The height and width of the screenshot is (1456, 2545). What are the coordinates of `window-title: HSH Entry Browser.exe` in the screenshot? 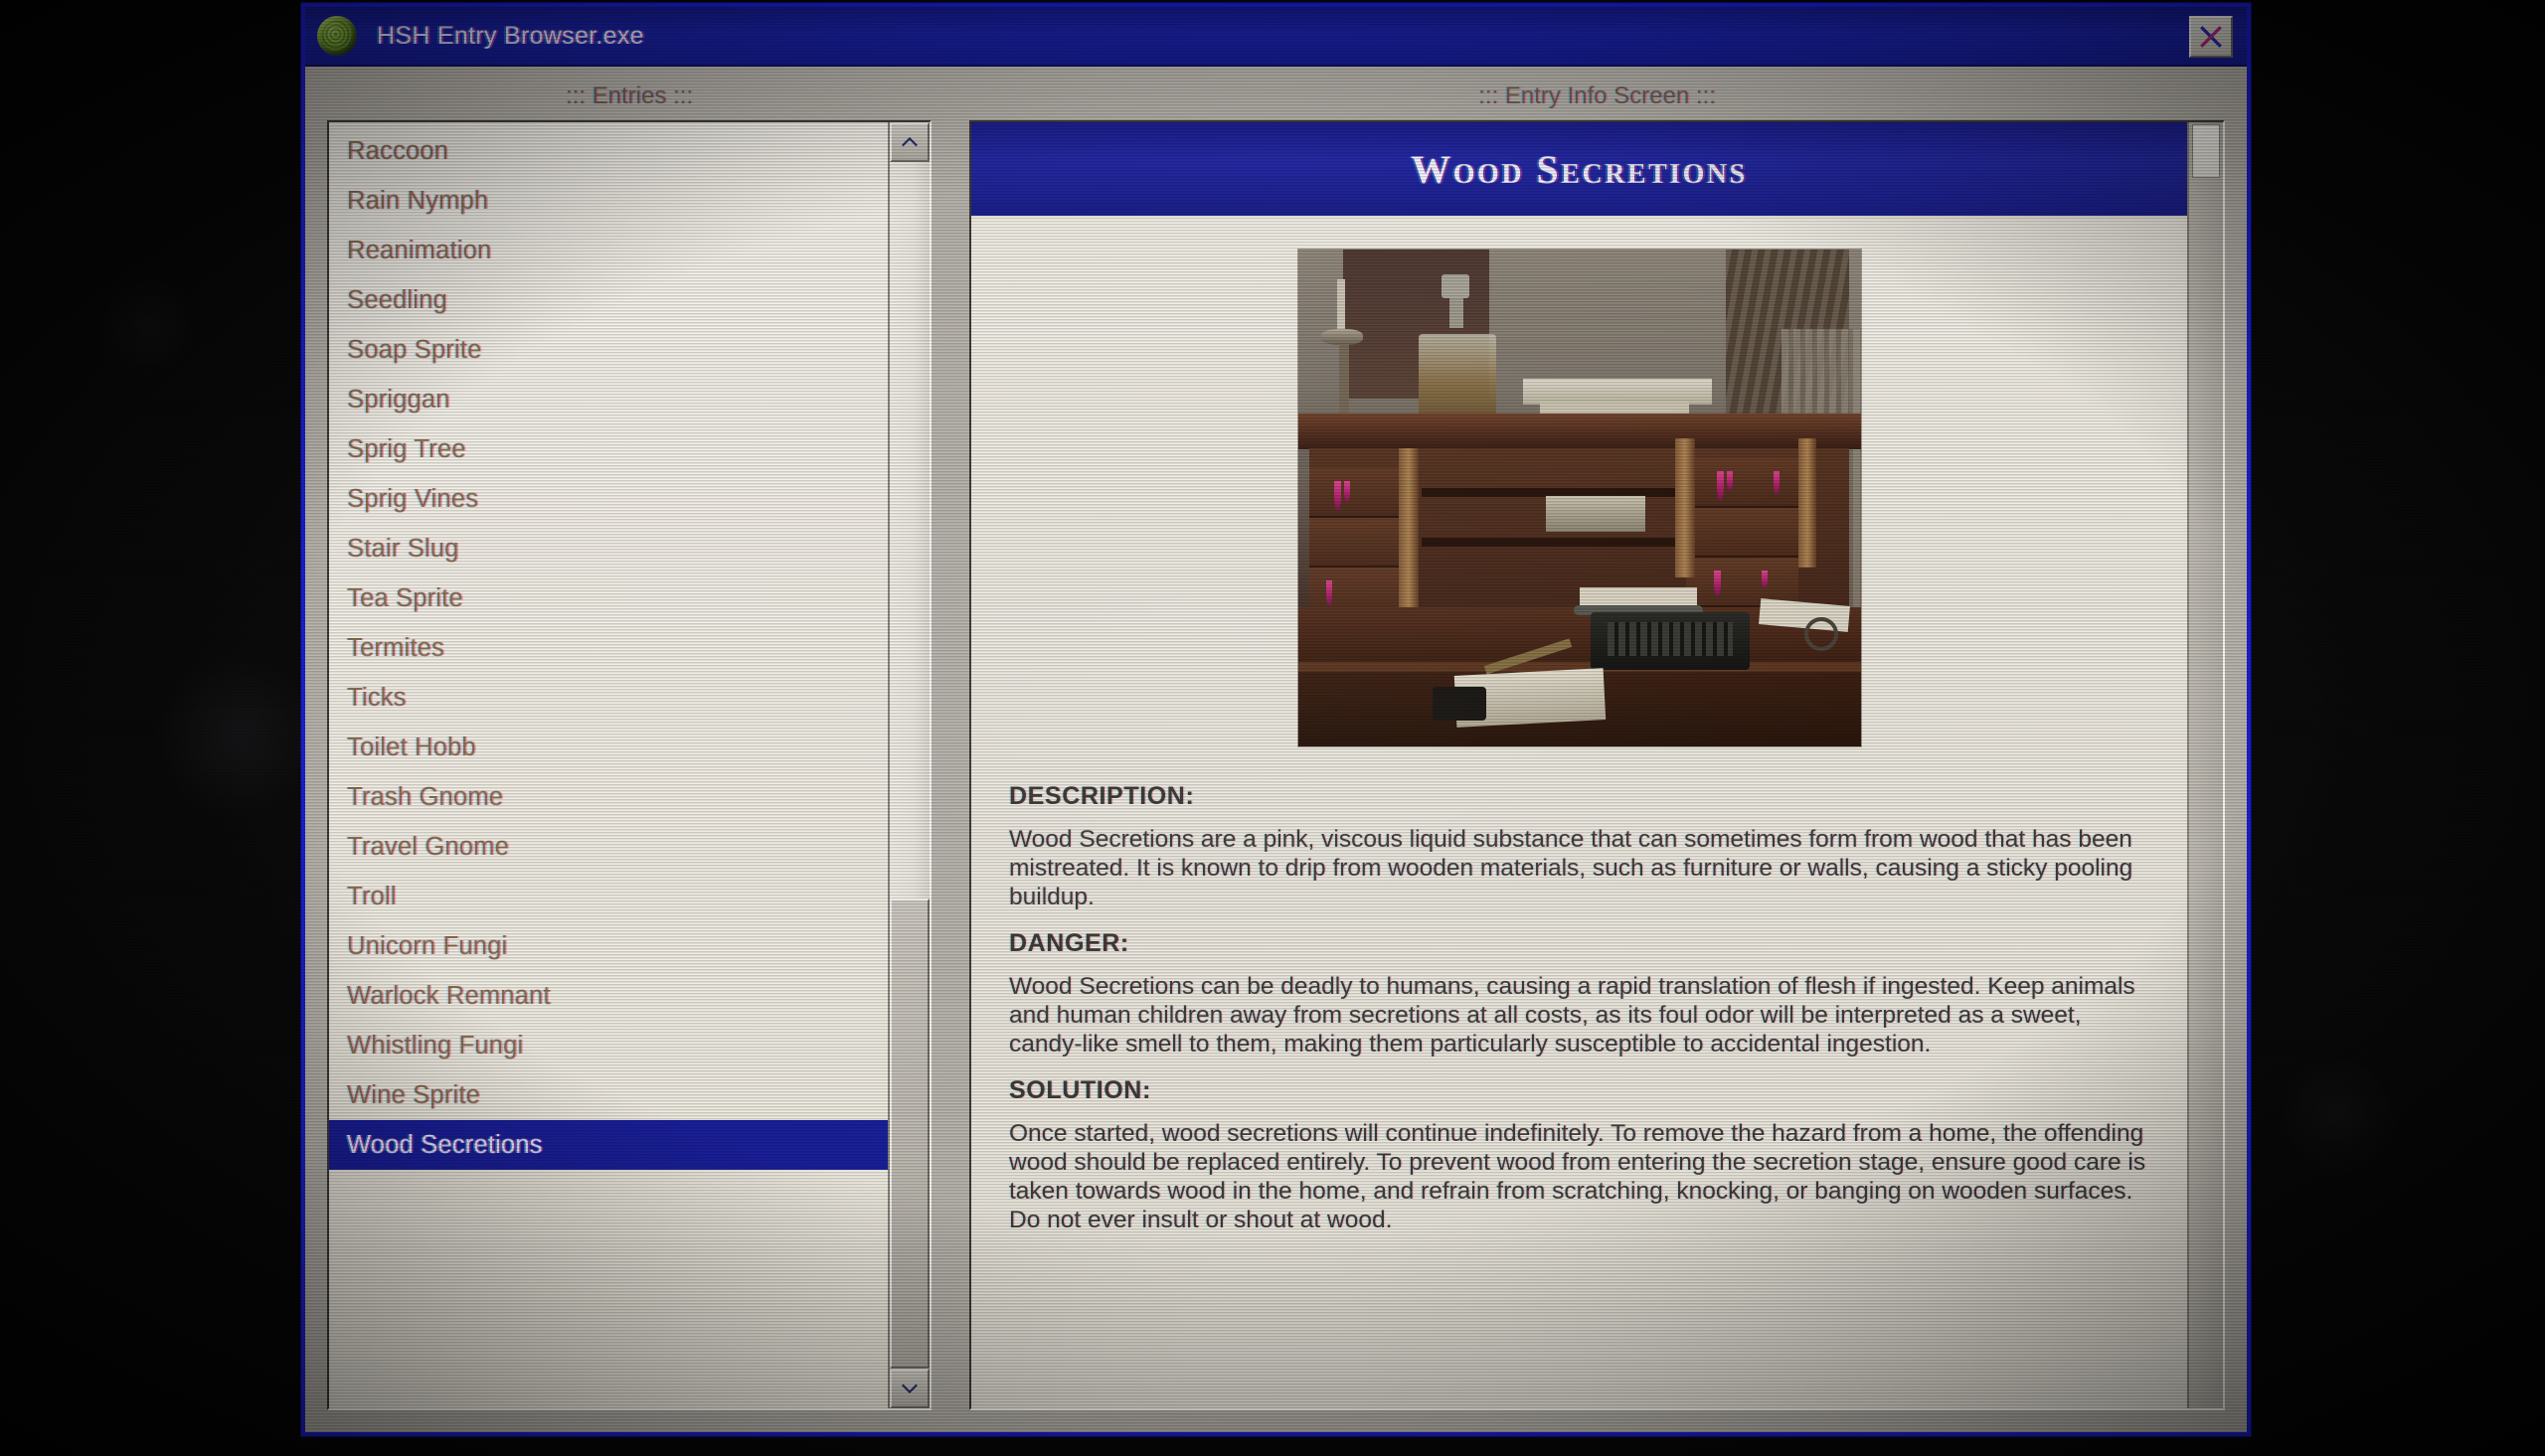 It's located at (510, 35).